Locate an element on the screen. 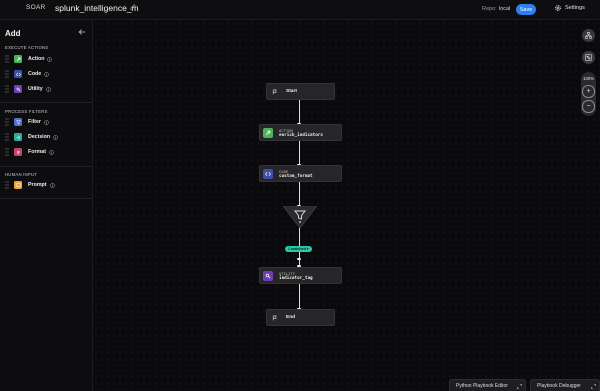  utility-node: UTILITY indicator_tag is located at coordinates (300, 275).